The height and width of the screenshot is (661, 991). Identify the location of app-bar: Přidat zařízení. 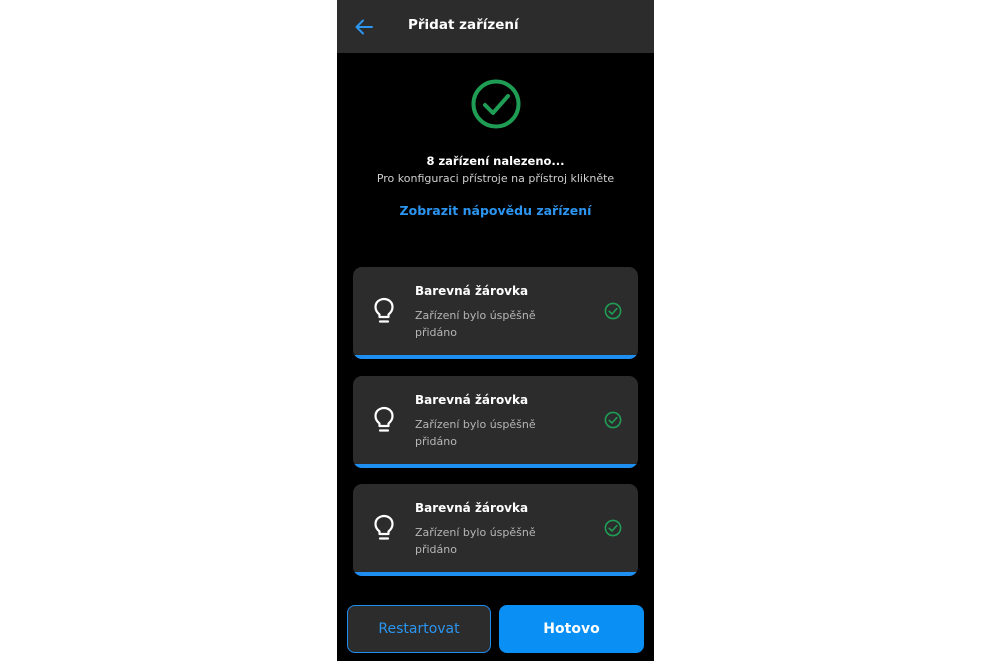
(495, 26).